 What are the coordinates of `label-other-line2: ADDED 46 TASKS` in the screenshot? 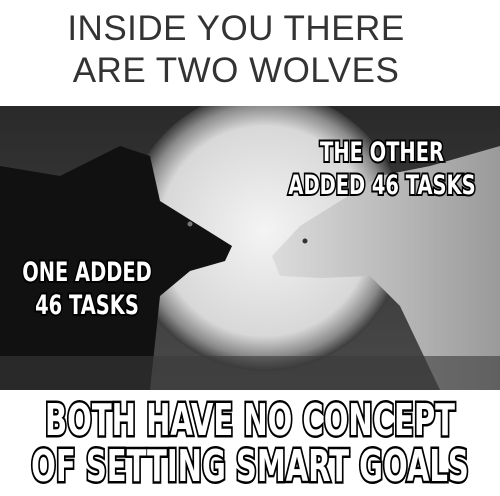 It's located at (382, 185).